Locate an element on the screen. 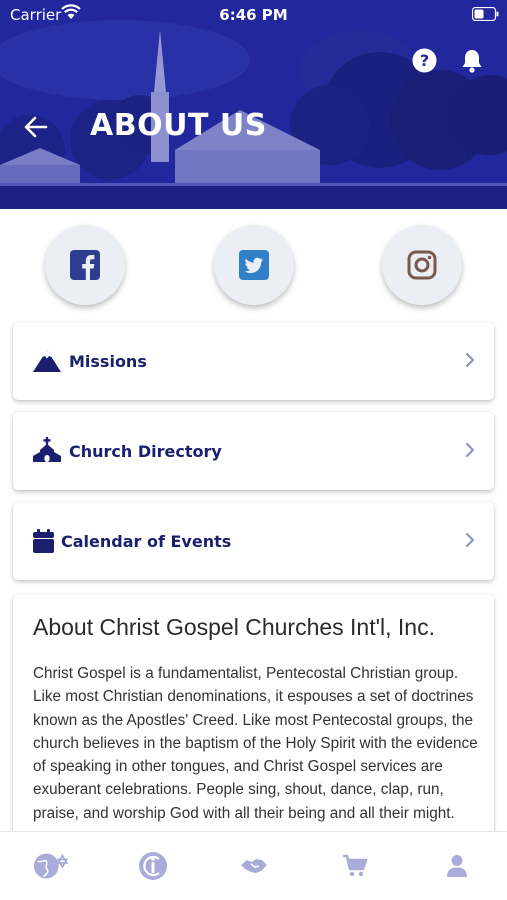  help-icon: ? is located at coordinates (424, 60).